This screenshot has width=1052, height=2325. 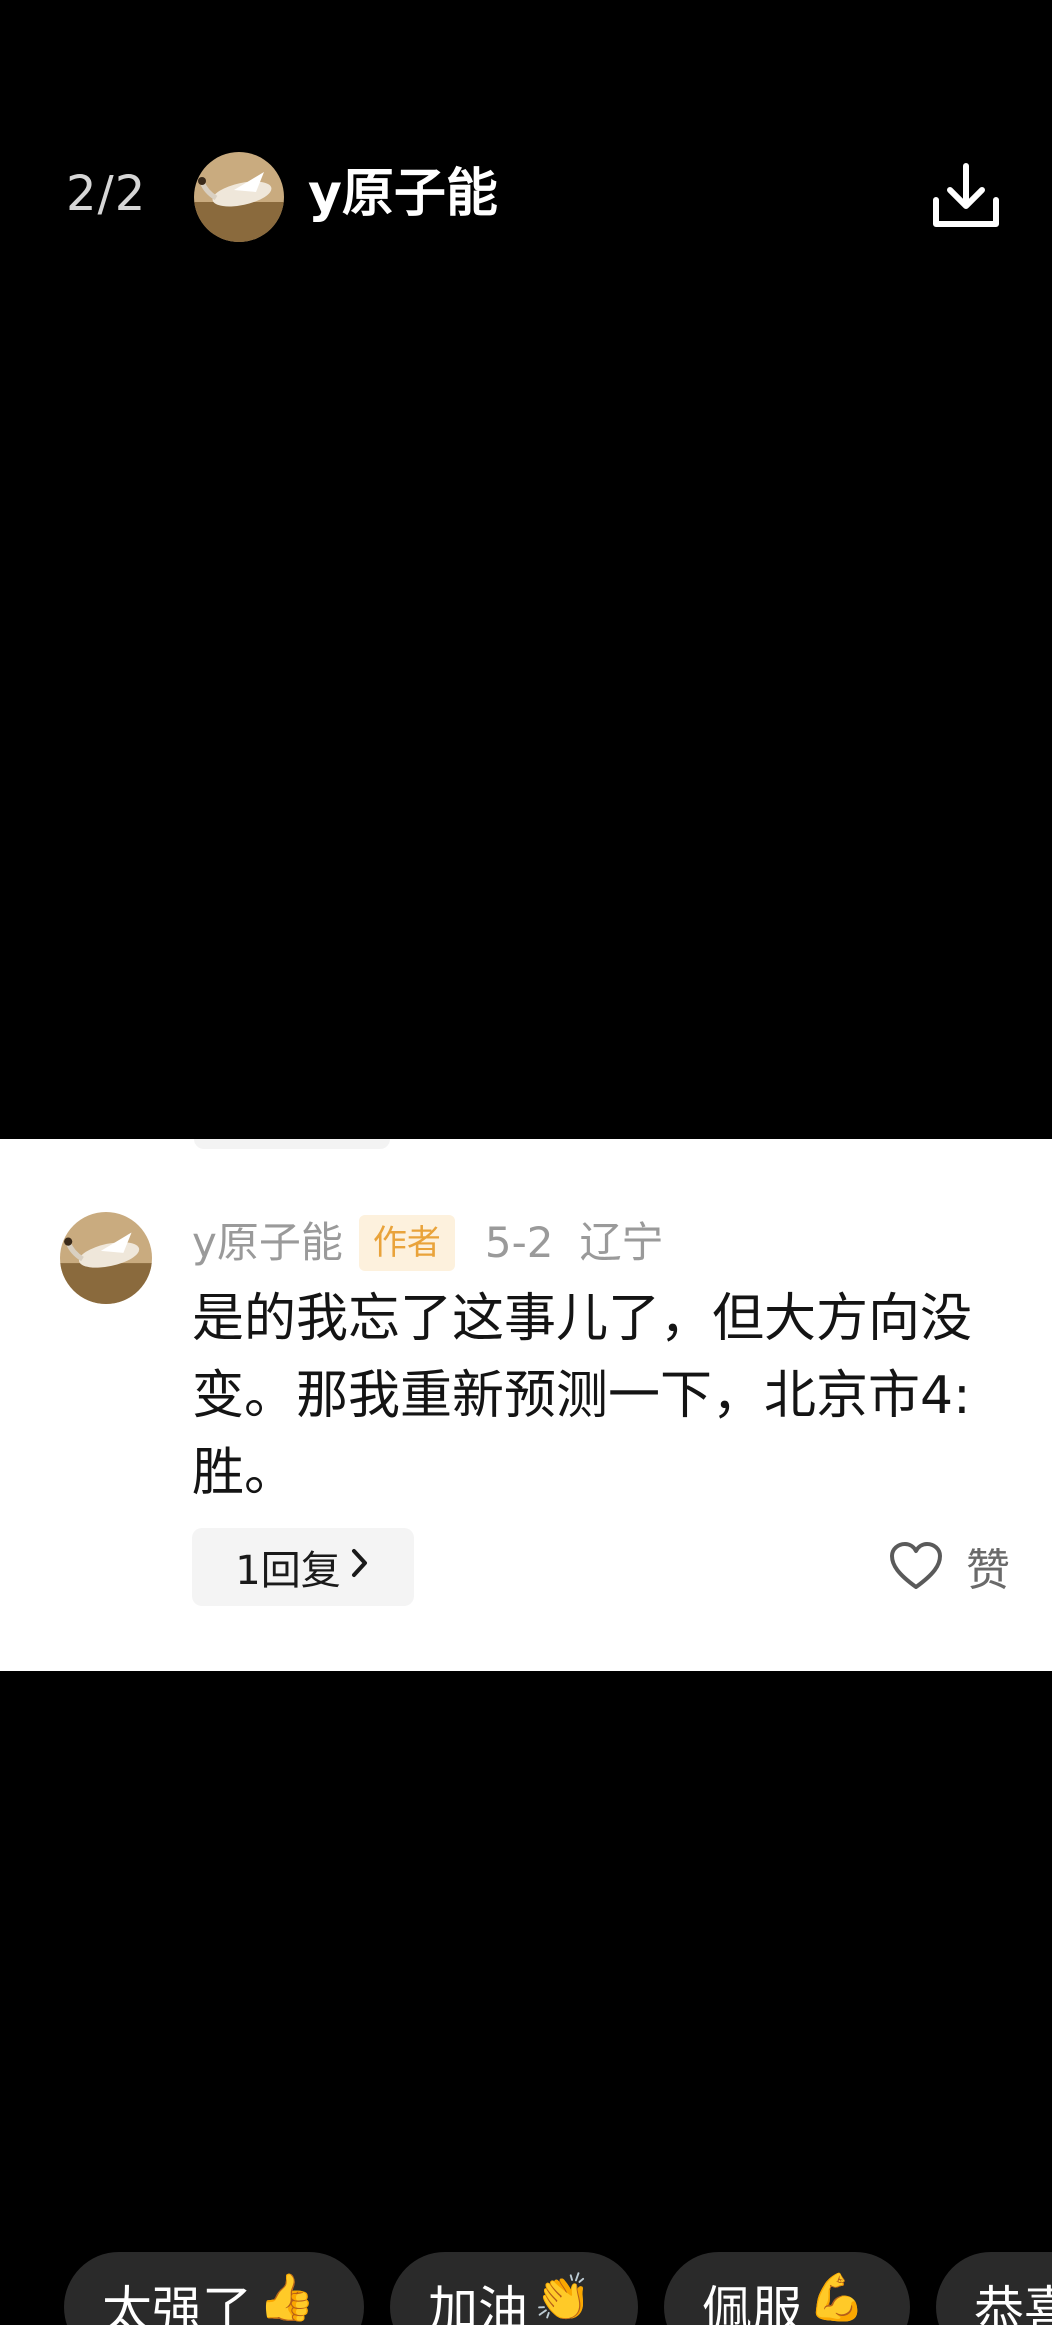 What do you see at coordinates (106, 194) in the screenshot?
I see `page-counter: 2/2` at bounding box center [106, 194].